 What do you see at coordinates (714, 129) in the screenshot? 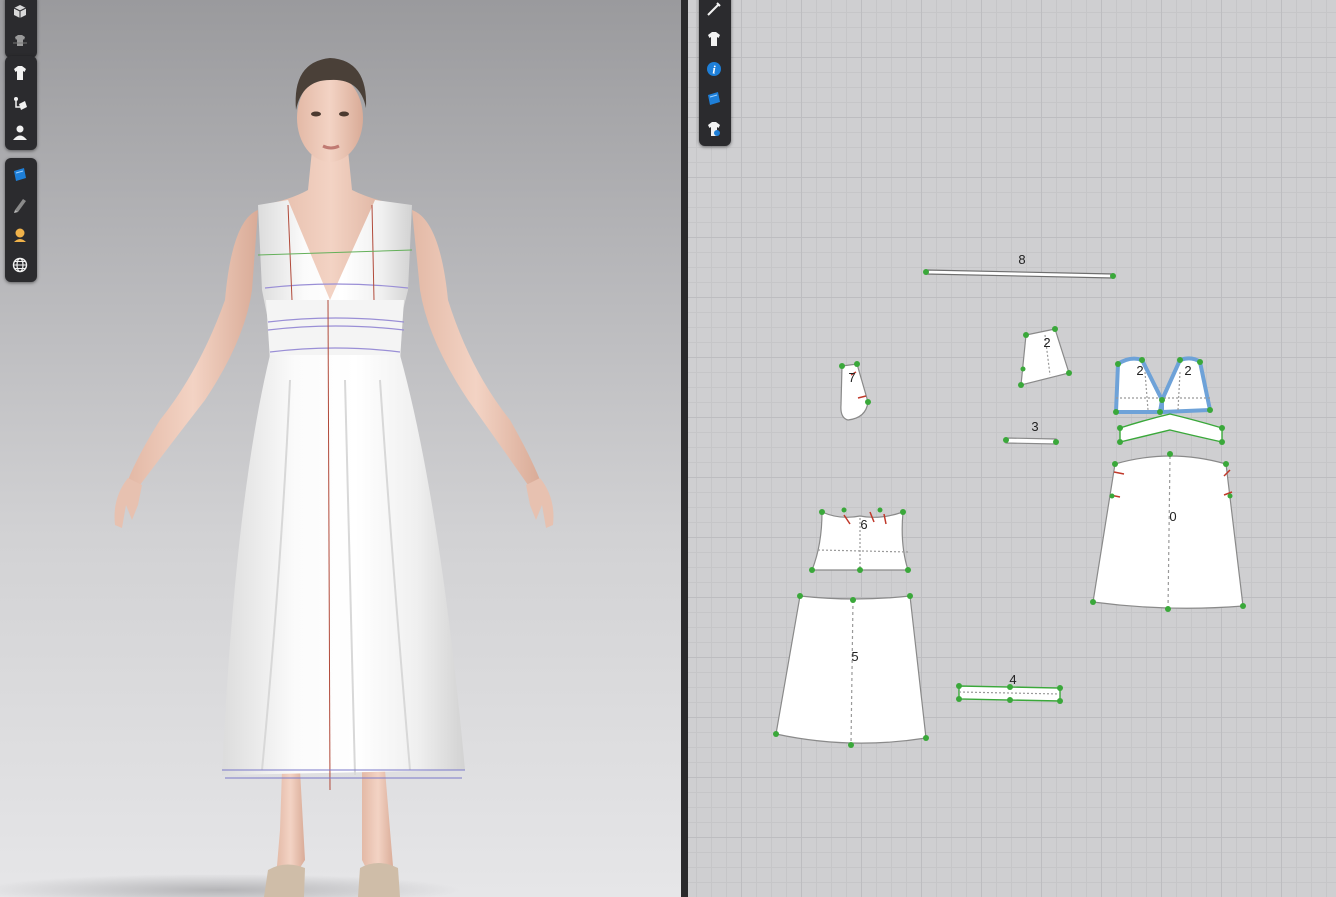
I see `garment-settings-icon` at bounding box center [714, 129].